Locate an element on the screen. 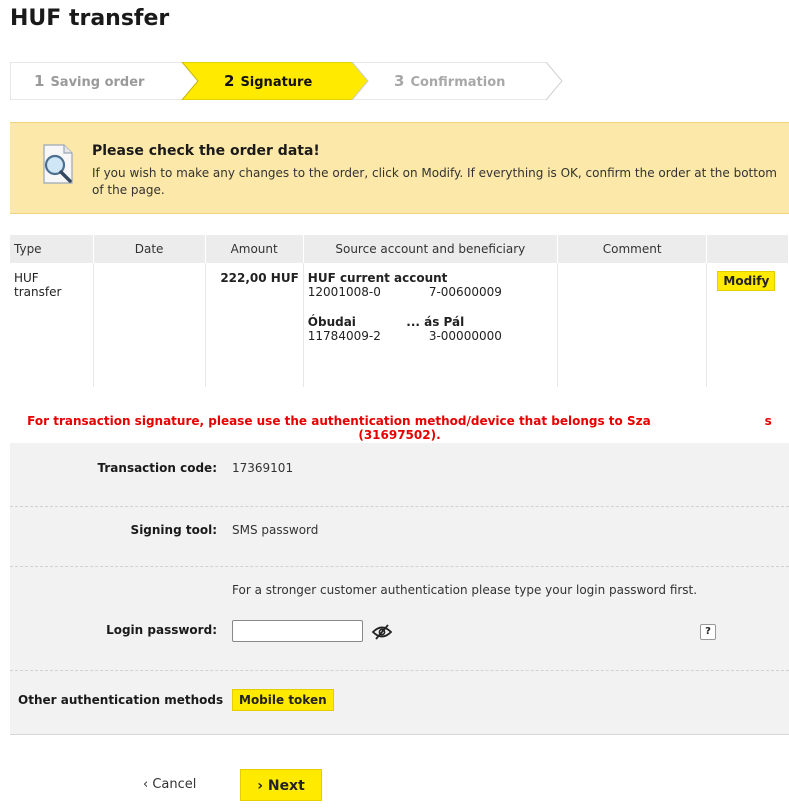  signing-tool-row: Signing tool: SMS password is located at coordinates (399, 537).